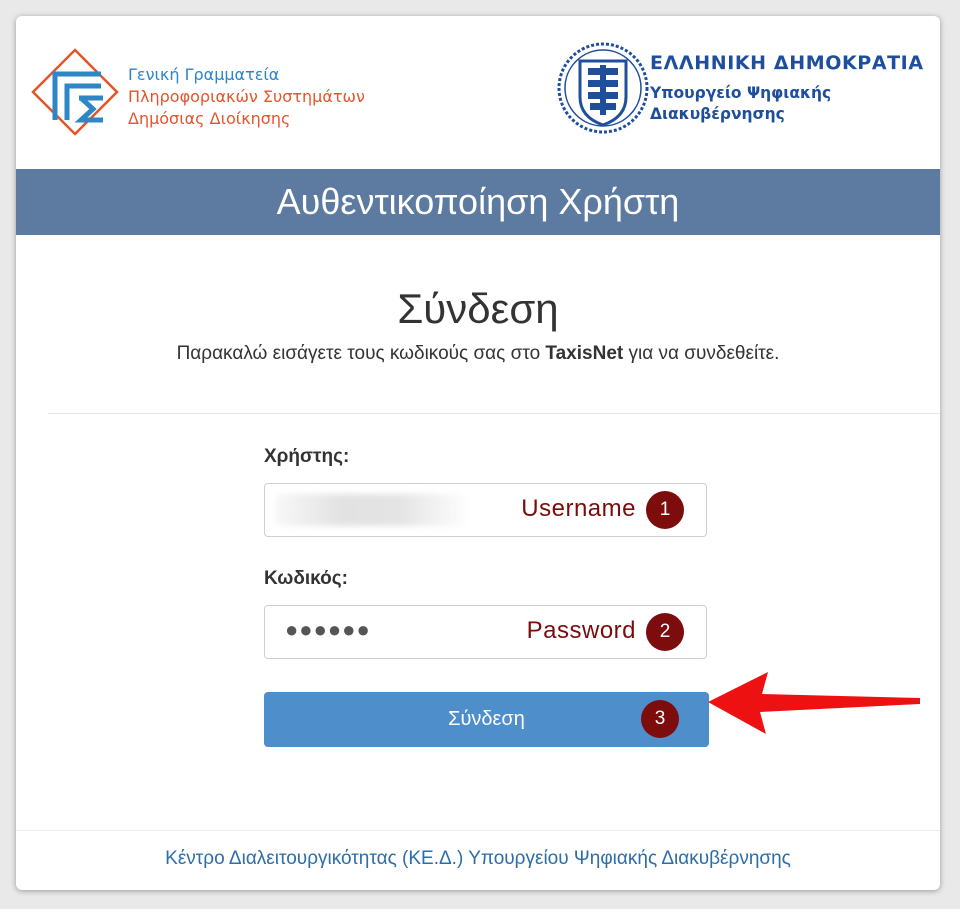  I want to click on password-hint: Password, so click(581, 630).